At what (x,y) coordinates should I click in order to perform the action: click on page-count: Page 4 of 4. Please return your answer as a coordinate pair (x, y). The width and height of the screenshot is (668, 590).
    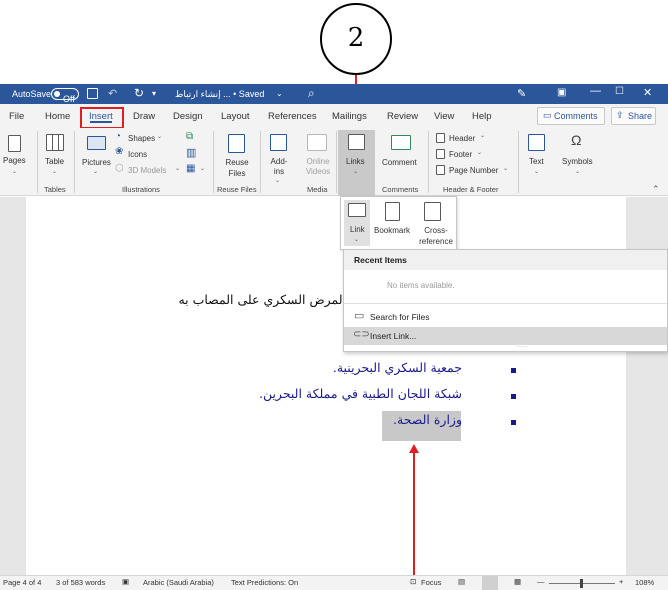
    Looking at the image, I should click on (22, 582).